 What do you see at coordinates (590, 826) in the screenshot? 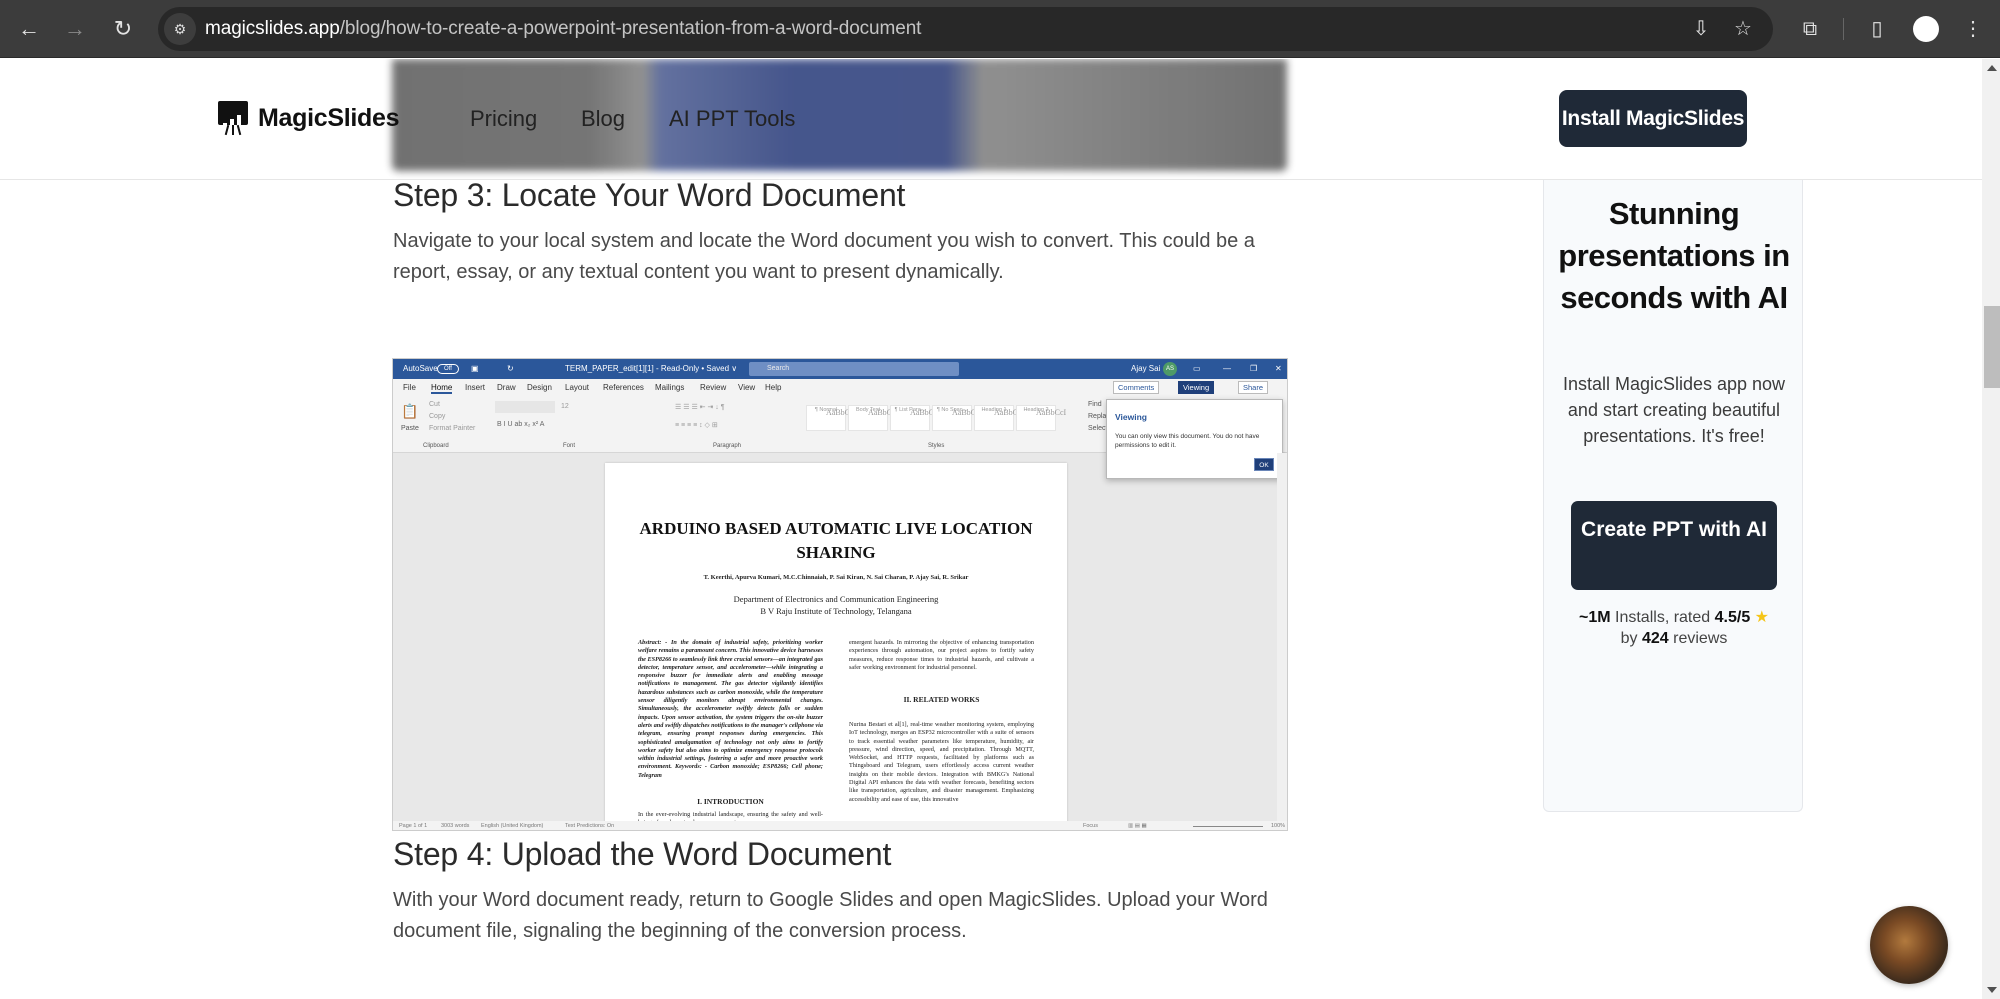
I see `word-text-predictions: Text Predictions: On` at bounding box center [590, 826].